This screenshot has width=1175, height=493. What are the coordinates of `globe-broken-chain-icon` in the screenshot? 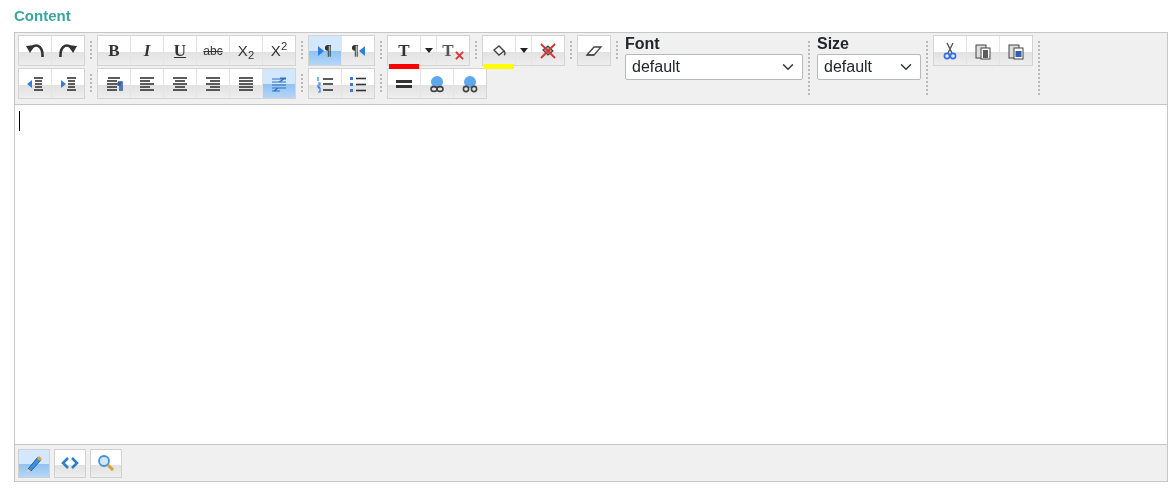 It's located at (470, 83).